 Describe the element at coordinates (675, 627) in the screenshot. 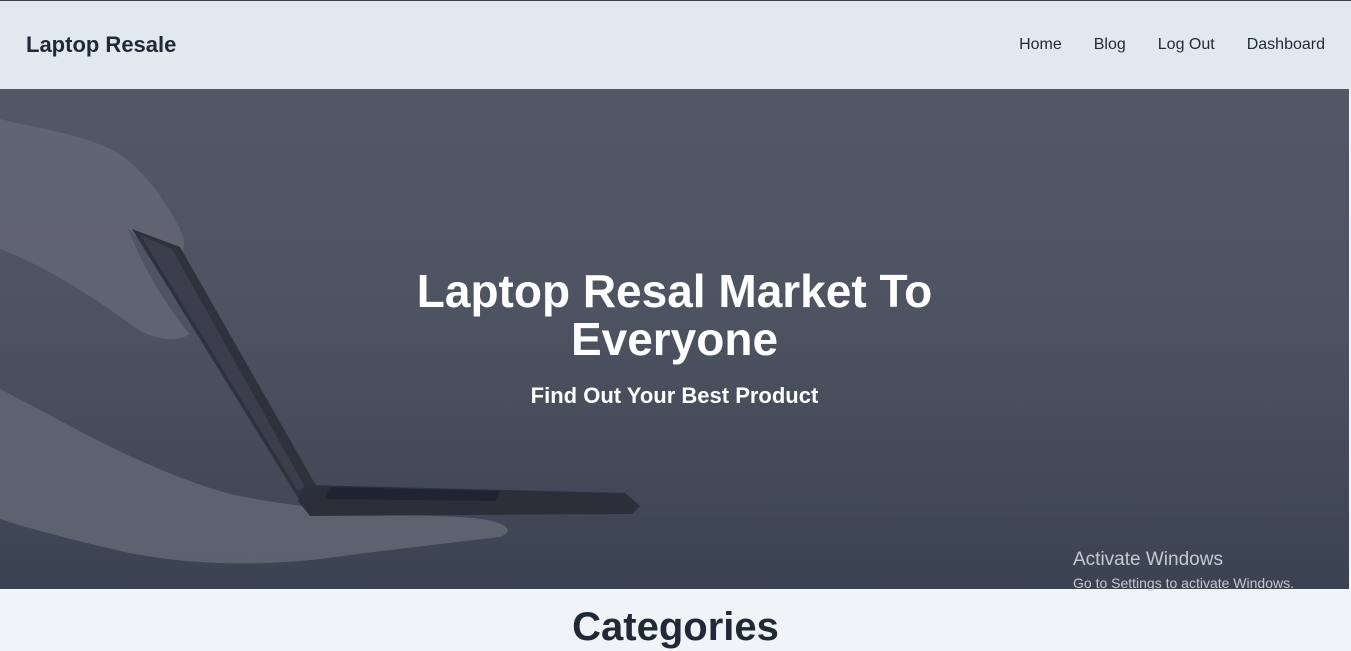

I see `categories-heading: Categories` at that location.